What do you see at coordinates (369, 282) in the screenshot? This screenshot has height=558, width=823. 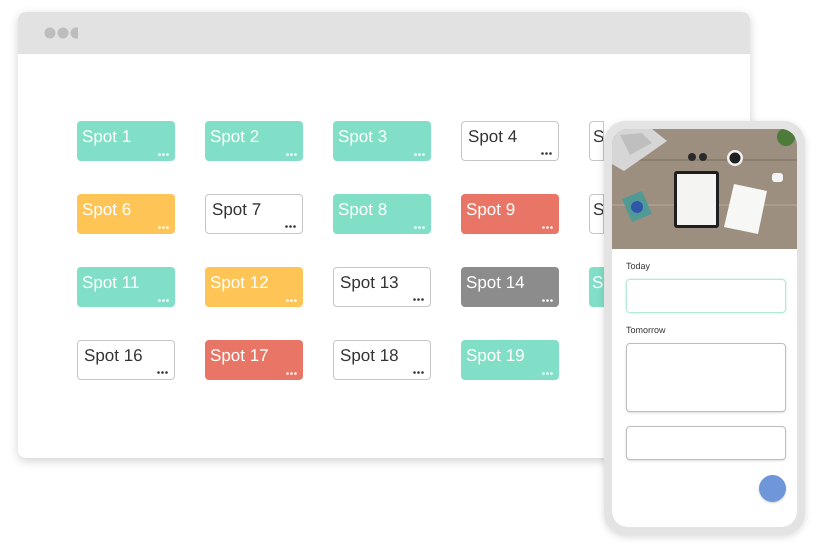 I see `spot-label: Spot 13` at bounding box center [369, 282].